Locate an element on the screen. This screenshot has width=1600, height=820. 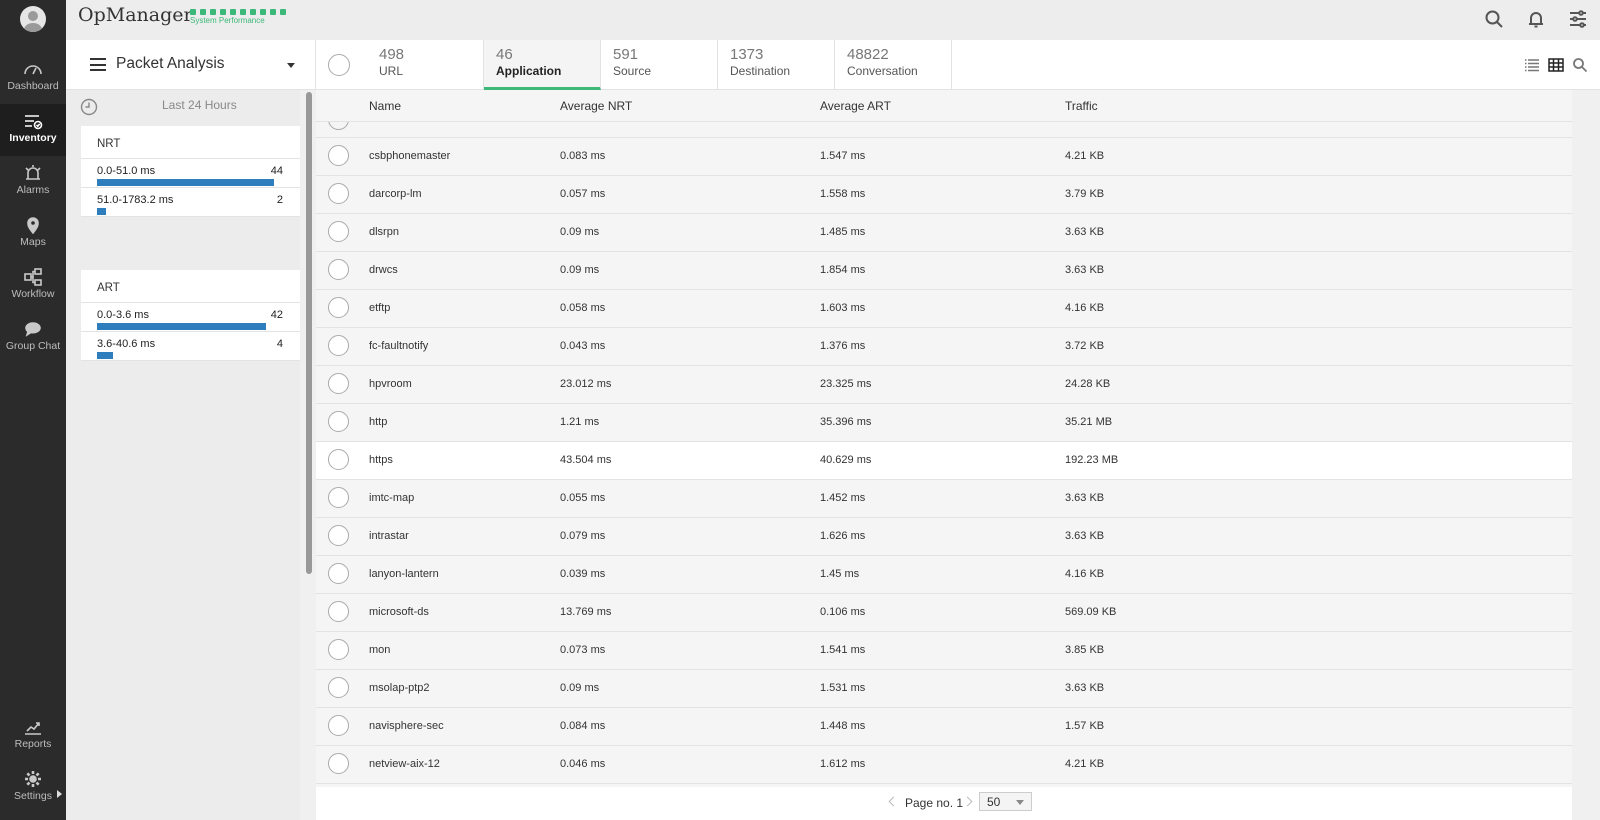
cell-average-art: 40.629 ms is located at coordinates (846, 460).